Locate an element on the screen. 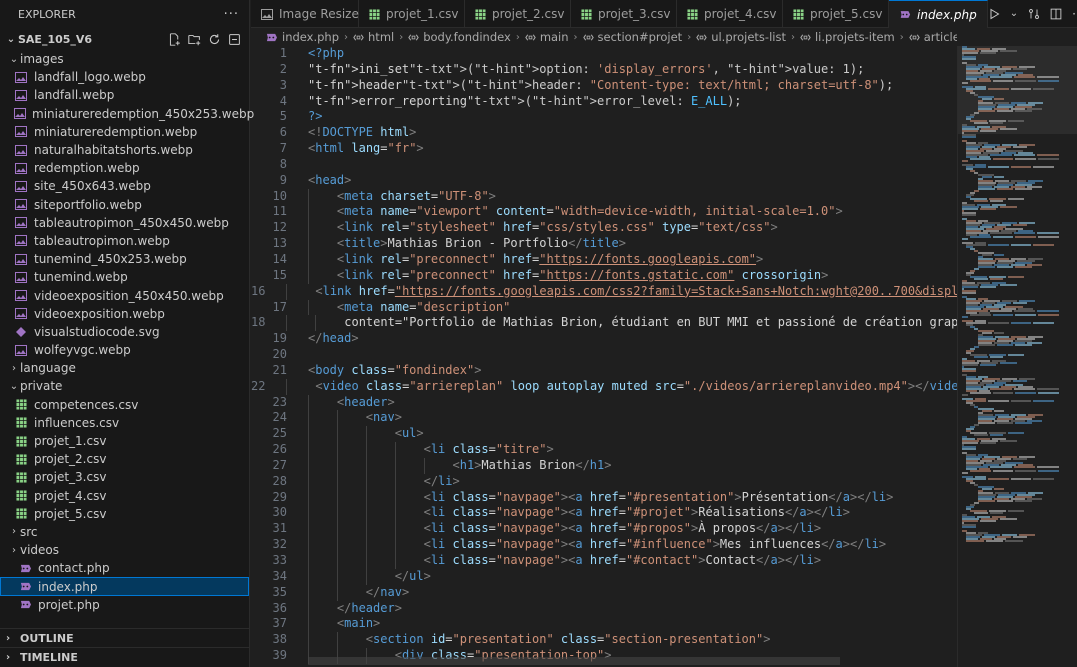 The height and width of the screenshot is (667, 1077). code-line: 26 <li class="titre"> is located at coordinates (604, 450).